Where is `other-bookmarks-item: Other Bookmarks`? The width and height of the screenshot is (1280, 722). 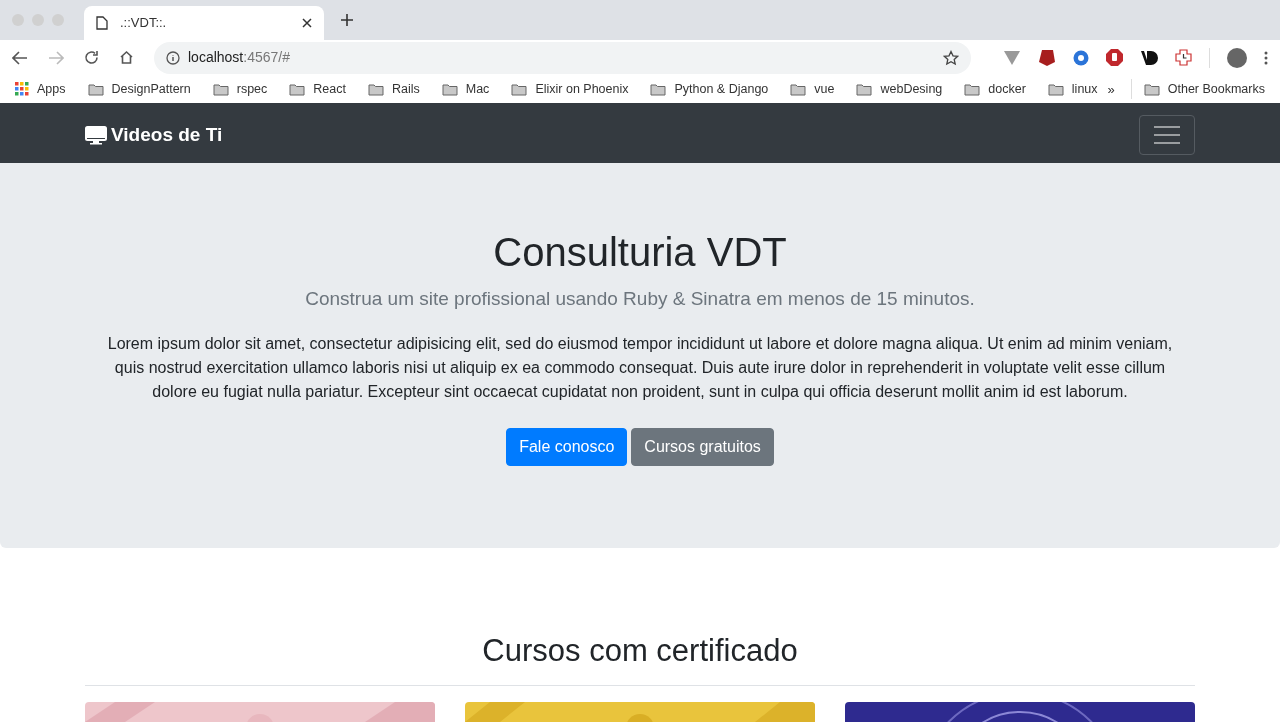 other-bookmarks-item: Other Bookmarks is located at coordinates (1204, 89).